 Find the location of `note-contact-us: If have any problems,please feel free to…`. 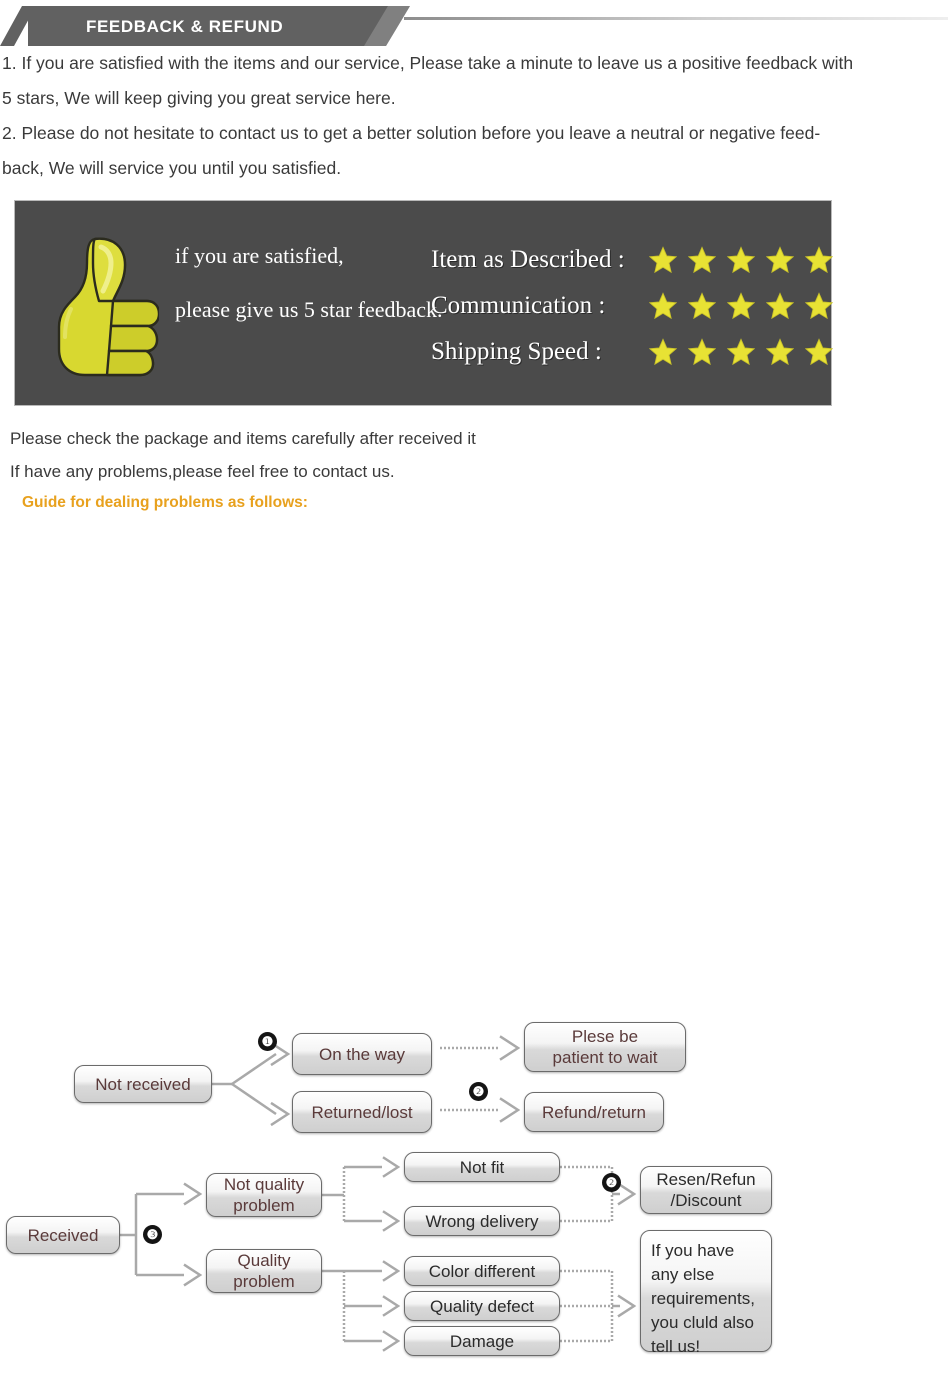

note-contact-us: If have any problems,please feel free to… is located at coordinates (202, 471).